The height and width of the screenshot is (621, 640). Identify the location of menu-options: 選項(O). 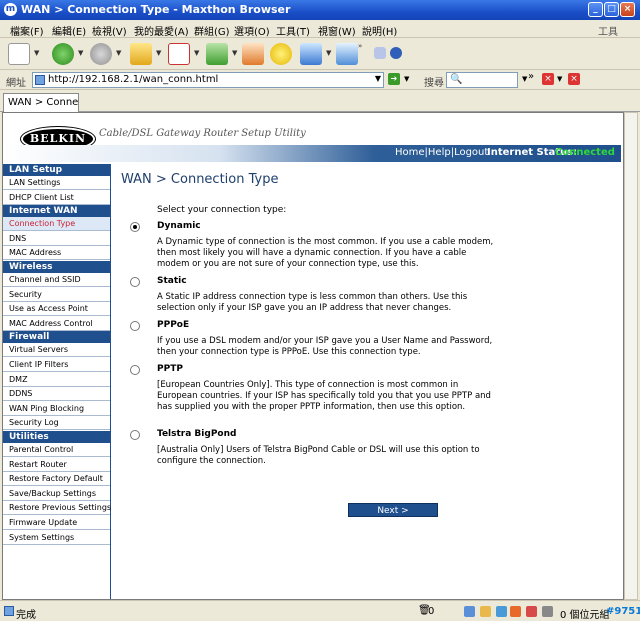
(252, 30).